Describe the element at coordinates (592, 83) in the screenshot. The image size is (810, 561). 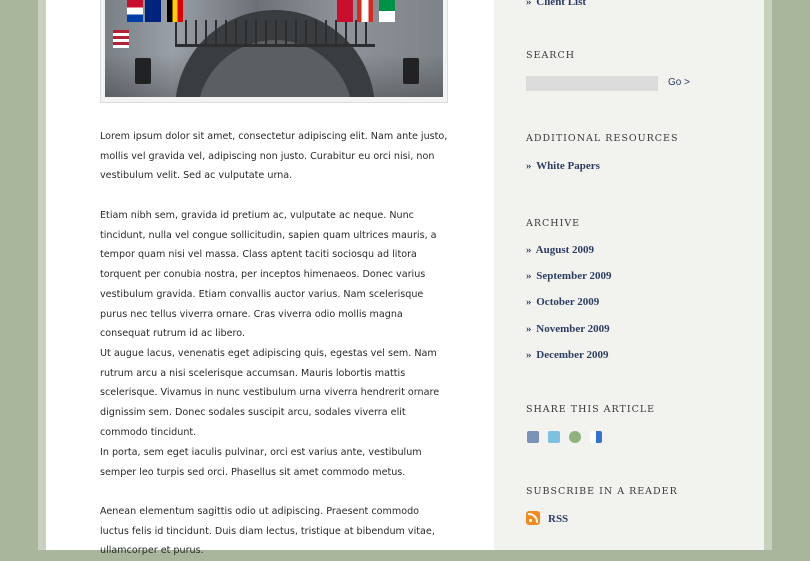
I see `search-input` at that location.